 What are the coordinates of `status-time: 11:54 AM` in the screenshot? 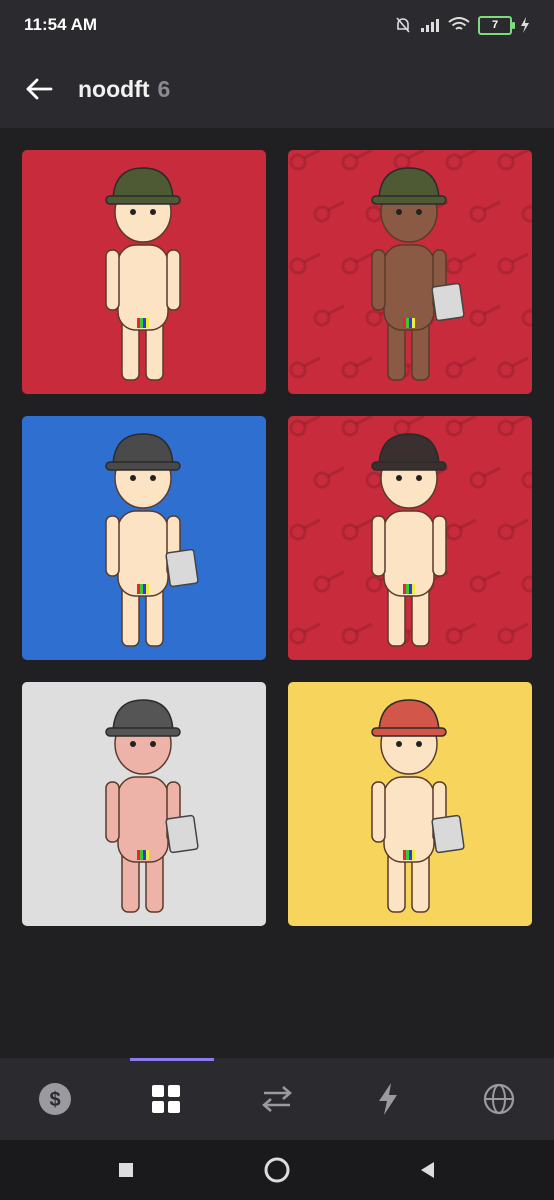 It's located at (61, 24).